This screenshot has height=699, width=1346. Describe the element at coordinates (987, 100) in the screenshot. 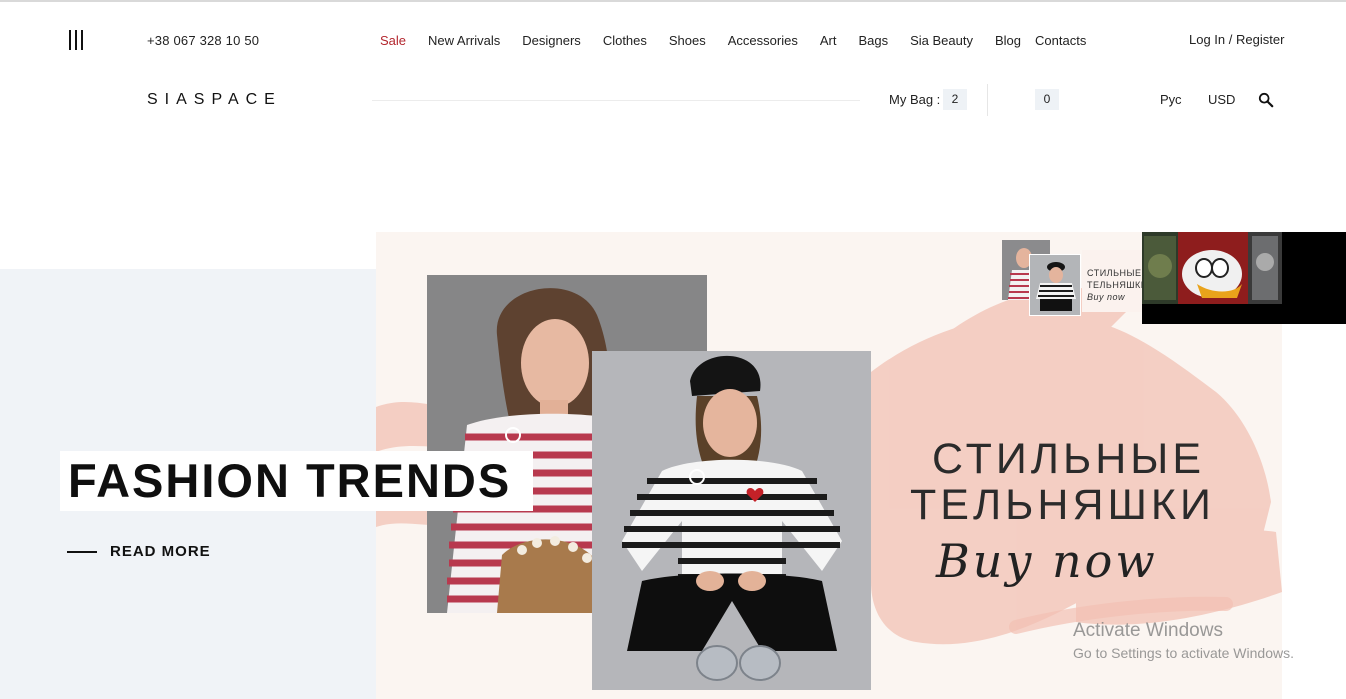

I see `header-separator` at that location.